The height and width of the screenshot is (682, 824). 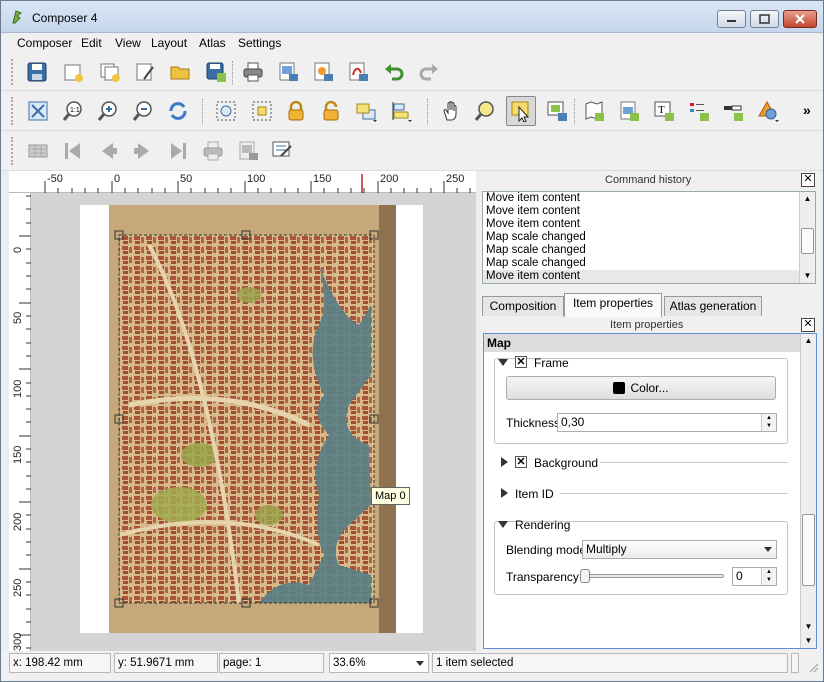 I want to click on move-content-icon, so click(x=557, y=111).